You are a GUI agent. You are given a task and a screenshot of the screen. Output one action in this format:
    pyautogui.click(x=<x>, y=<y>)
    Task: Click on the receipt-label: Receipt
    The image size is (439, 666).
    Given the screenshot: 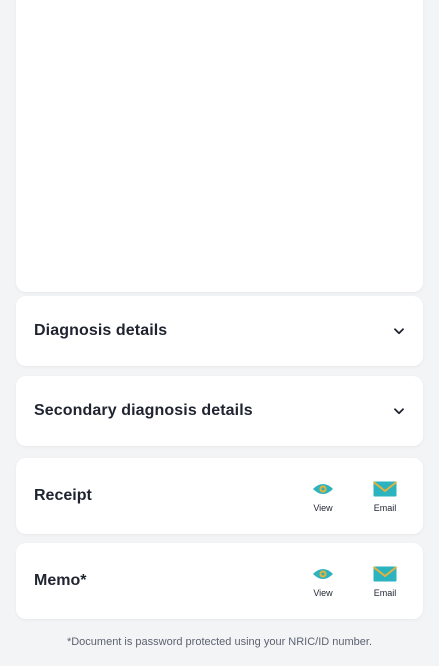 What is the action you would take?
    pyautogui.click(x=63, y=495)
    